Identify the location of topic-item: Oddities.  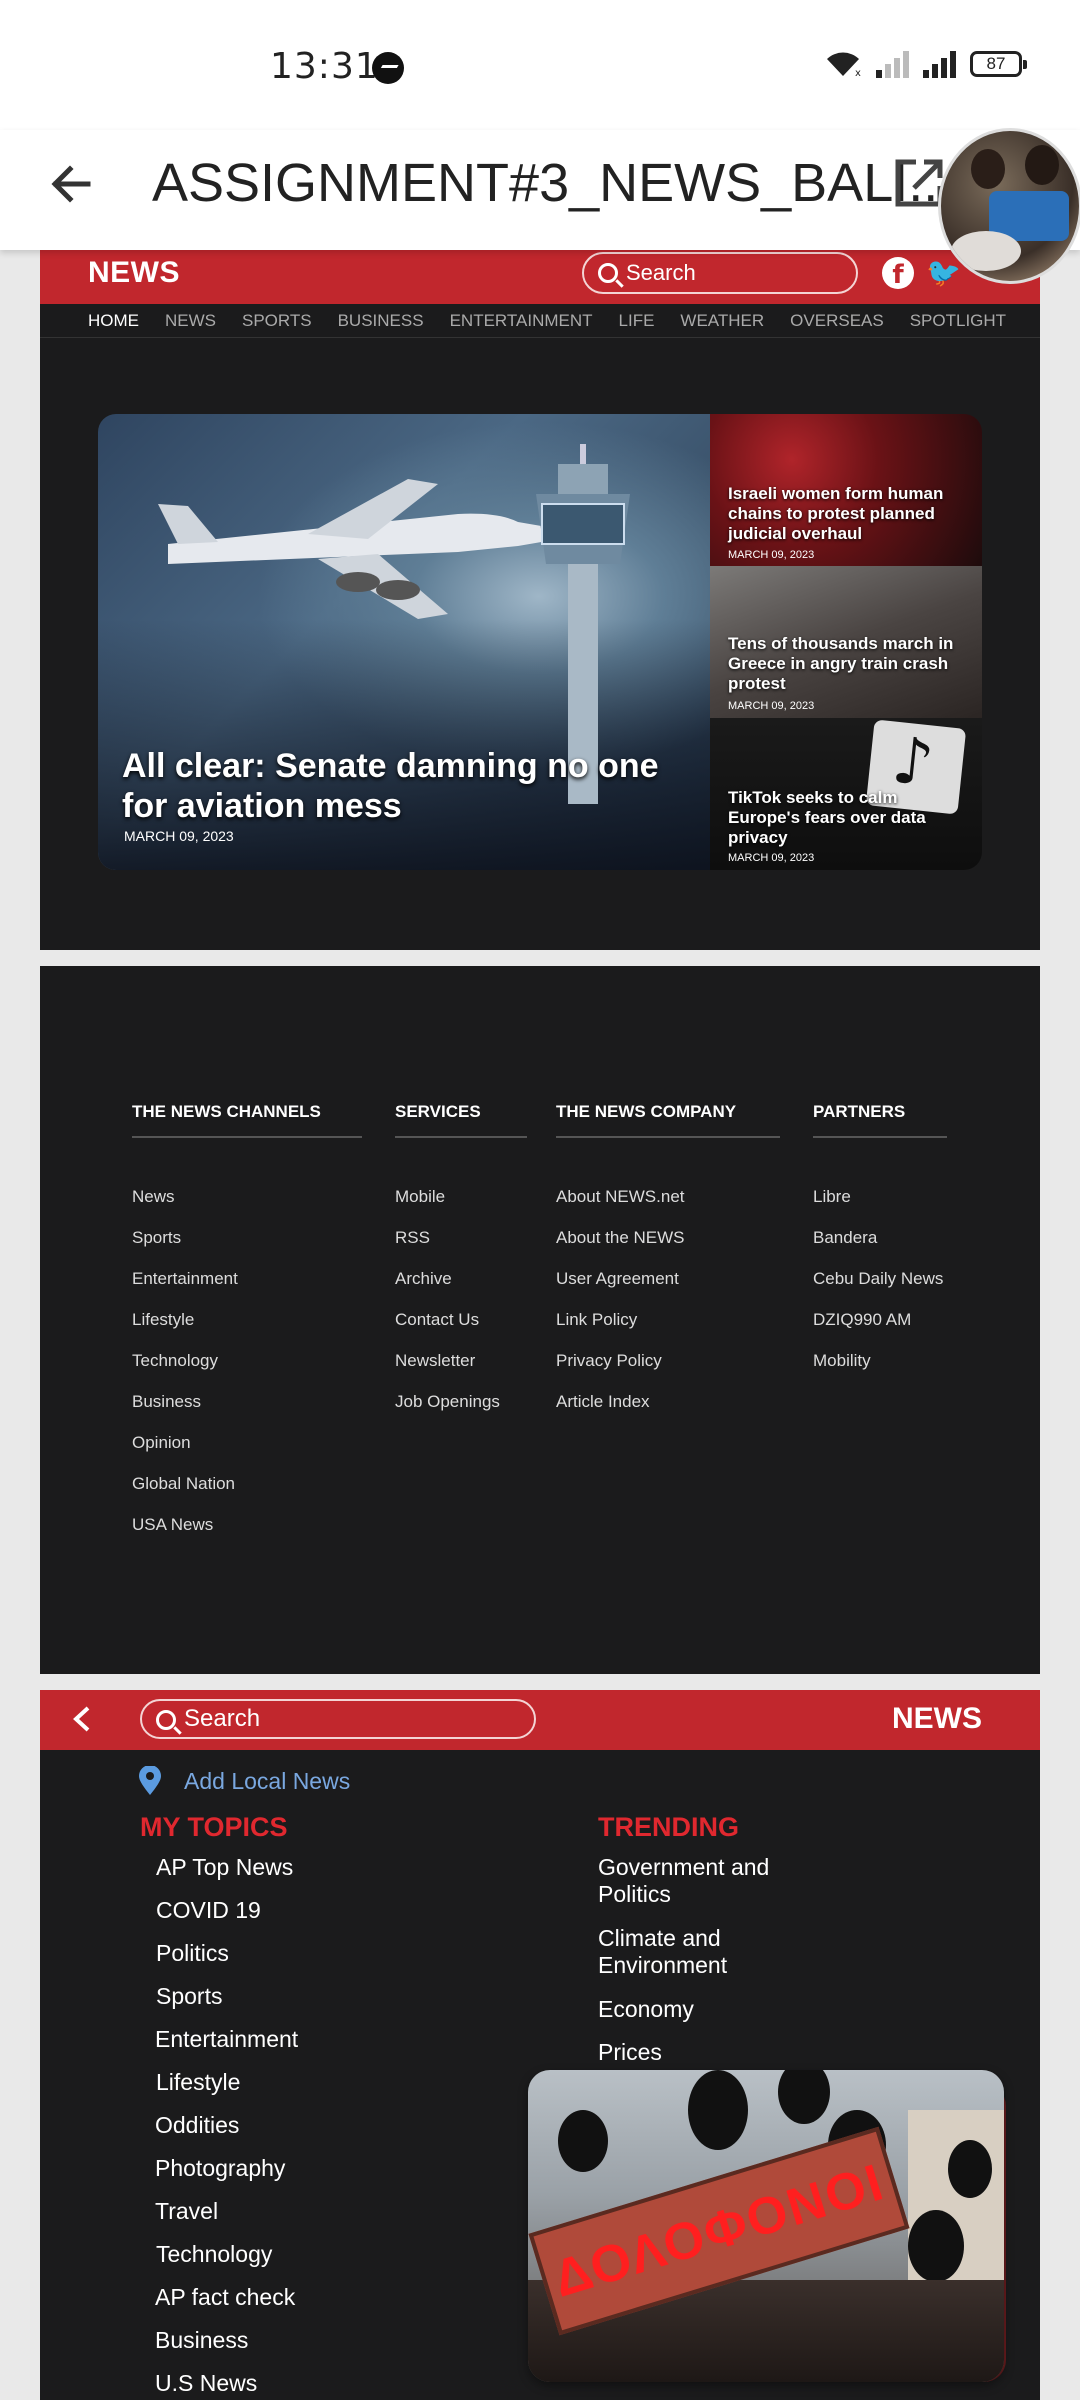
(197, 2125).